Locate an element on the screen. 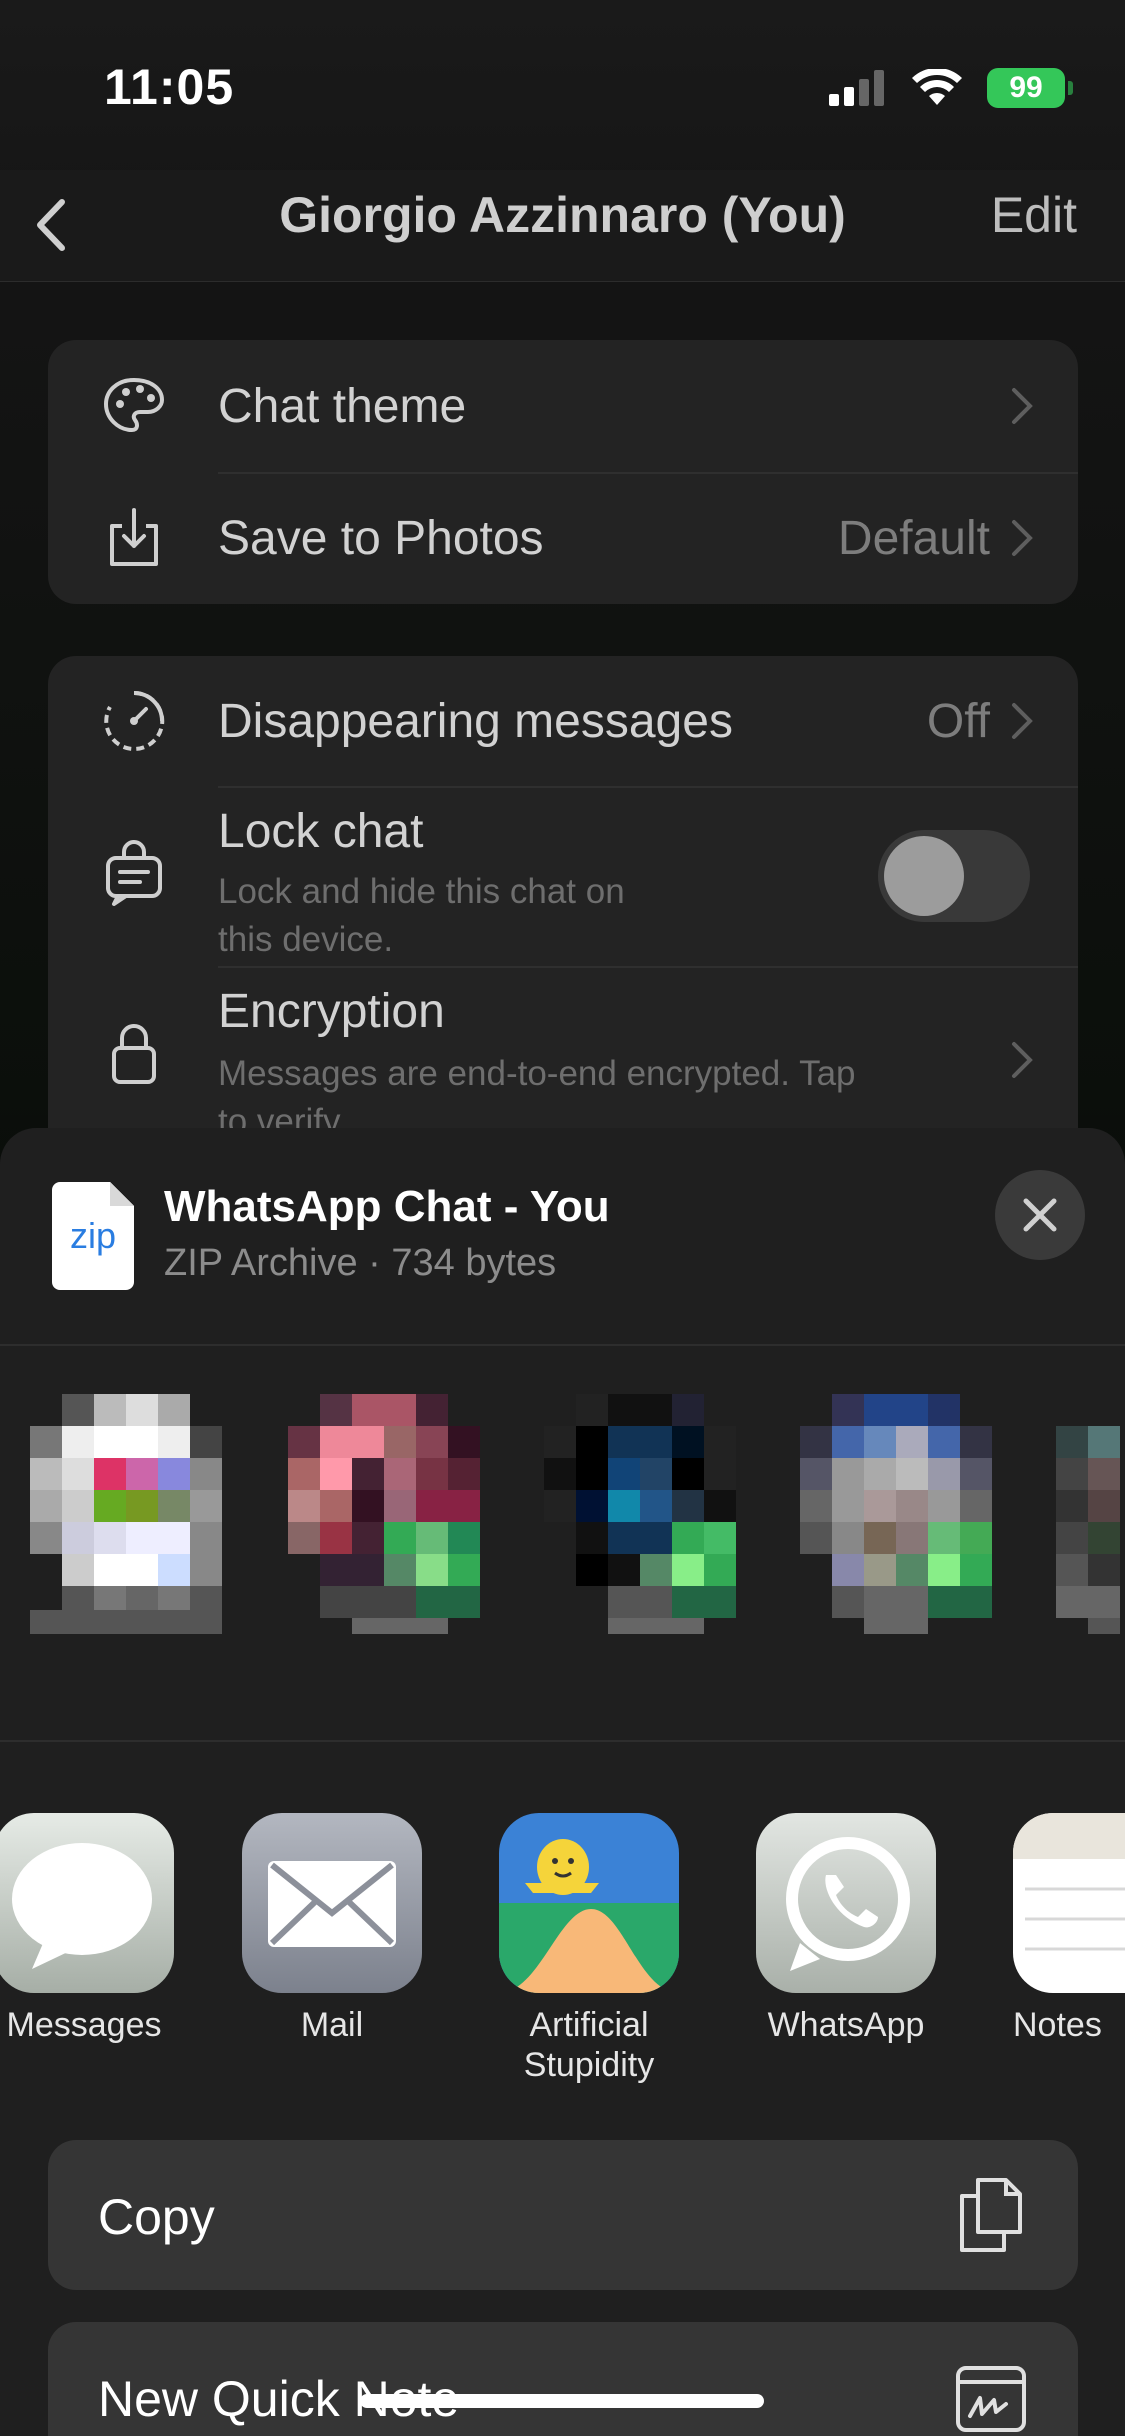  disappearing-messages-row: Disappearing messages Off is located at coordinates (563, 721).